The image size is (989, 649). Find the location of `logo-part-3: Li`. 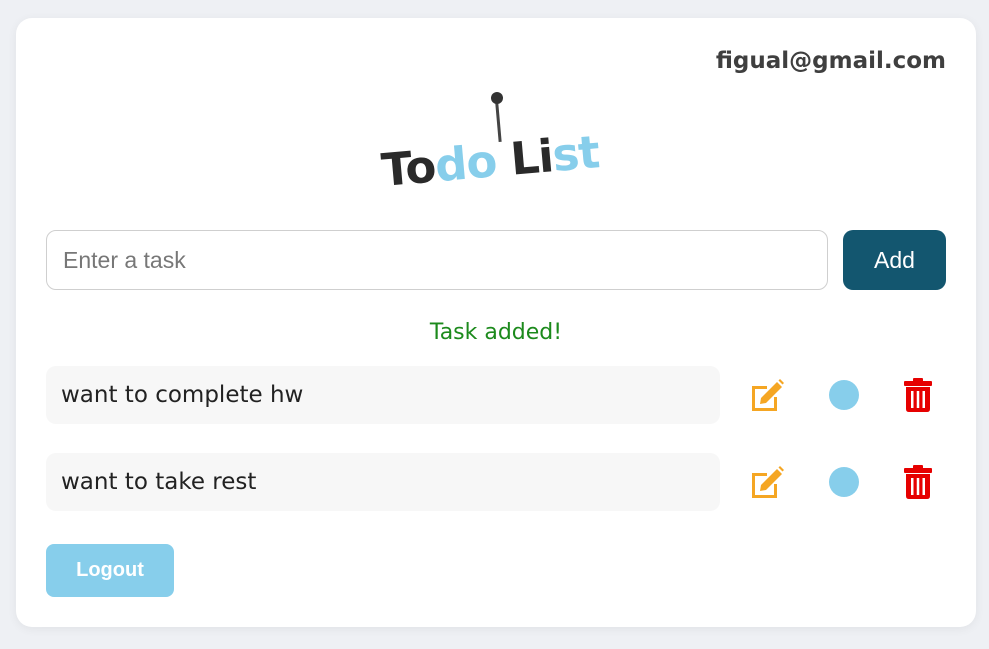

logo-part-3: Li is located at coordinates (524, 158).